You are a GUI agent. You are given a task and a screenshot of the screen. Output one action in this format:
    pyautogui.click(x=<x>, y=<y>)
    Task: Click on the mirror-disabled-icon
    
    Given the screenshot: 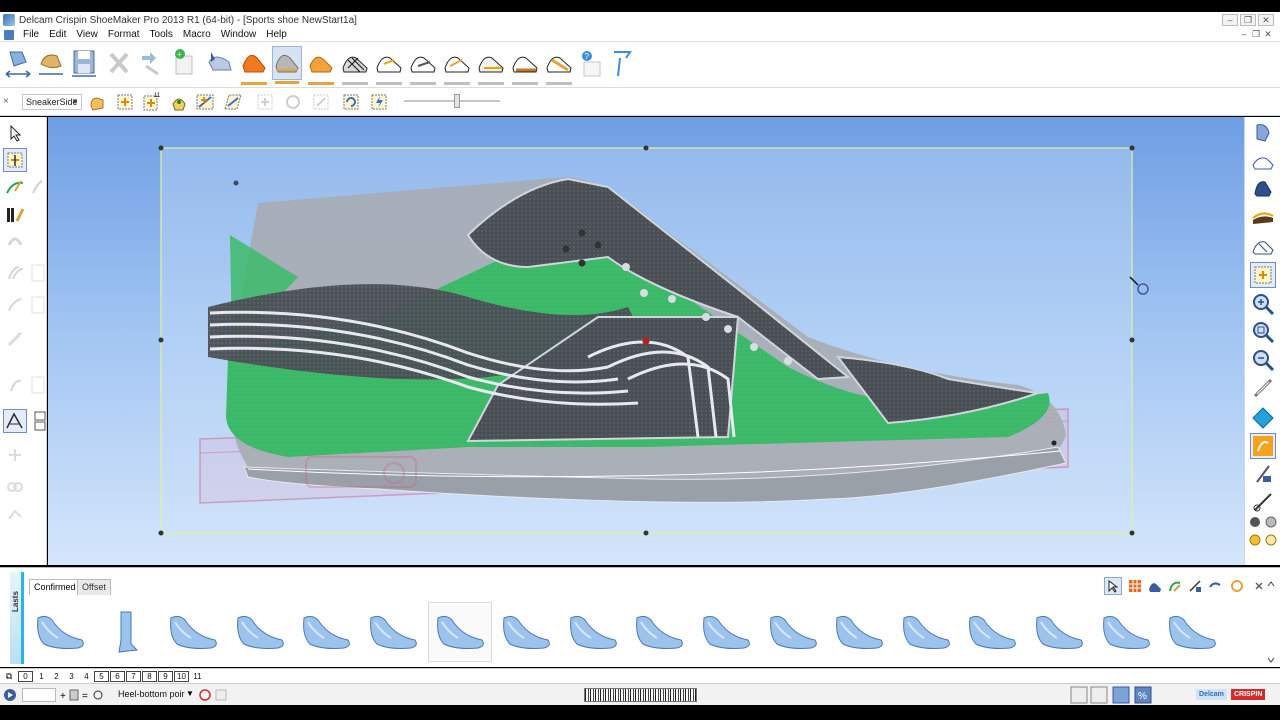 What is the action you would take?
    pyautogui.click(x=15, y=305)
    